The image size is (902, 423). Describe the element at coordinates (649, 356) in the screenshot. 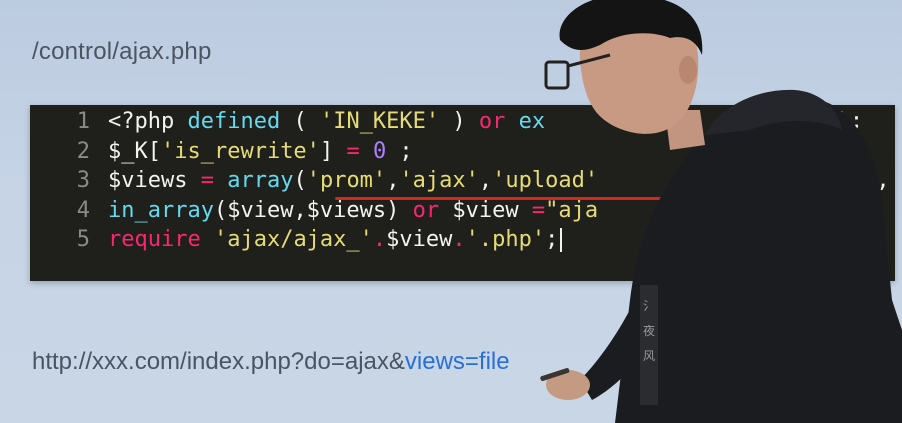

I see `svg-text: 风` at that location.